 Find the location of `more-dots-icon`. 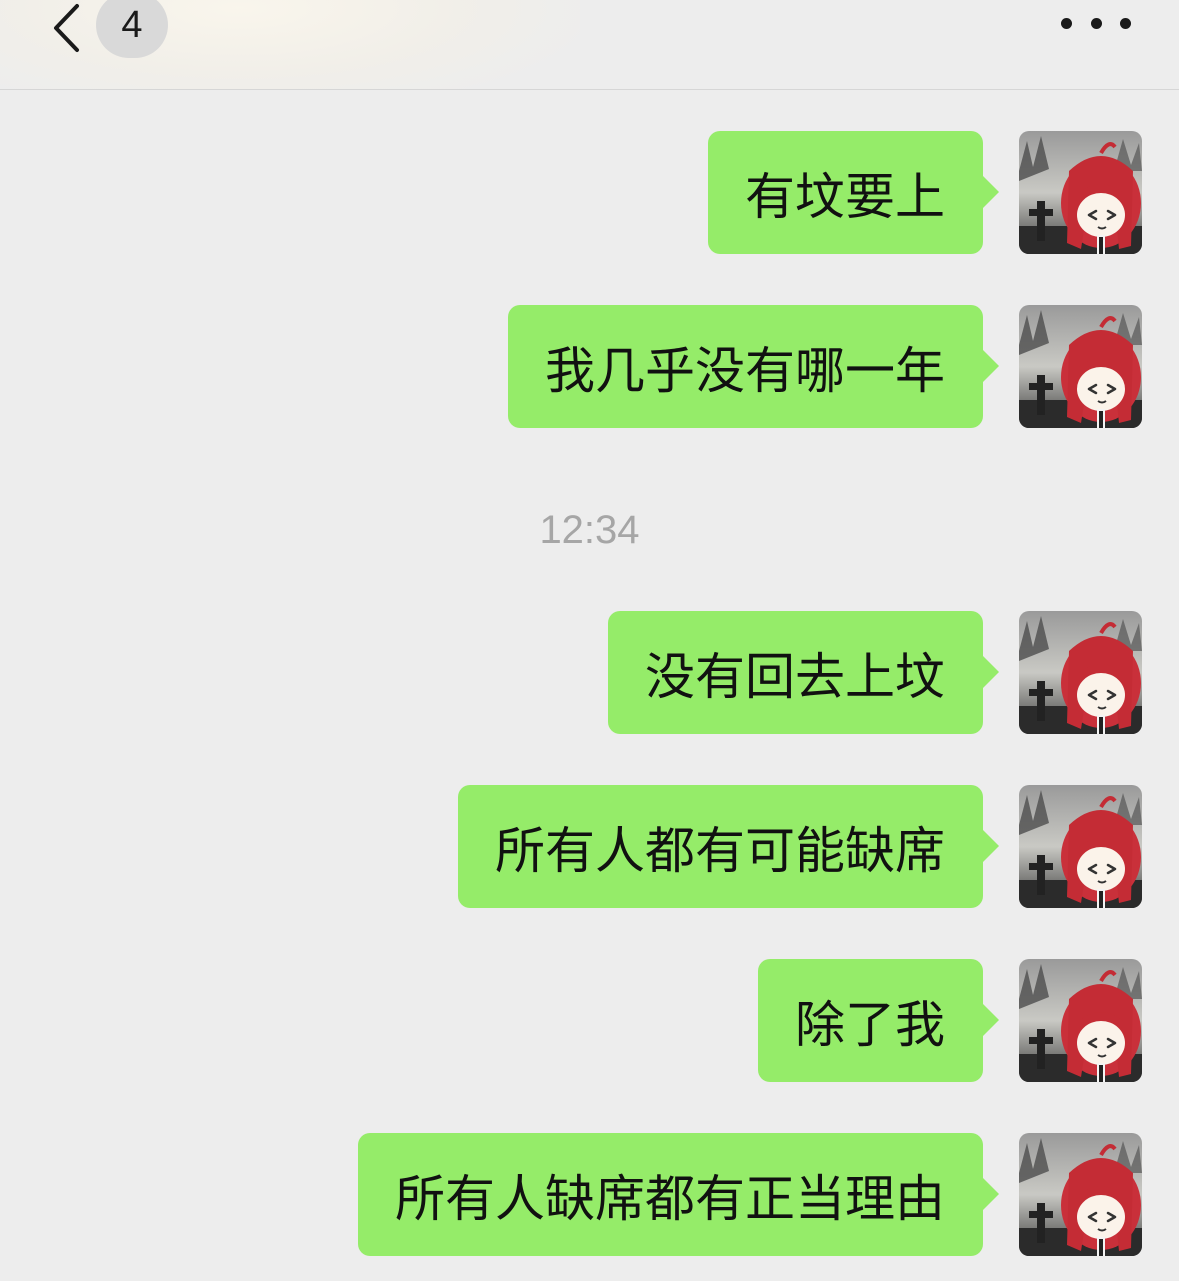

more-dots-icon is located at coordinates (1066, 23).